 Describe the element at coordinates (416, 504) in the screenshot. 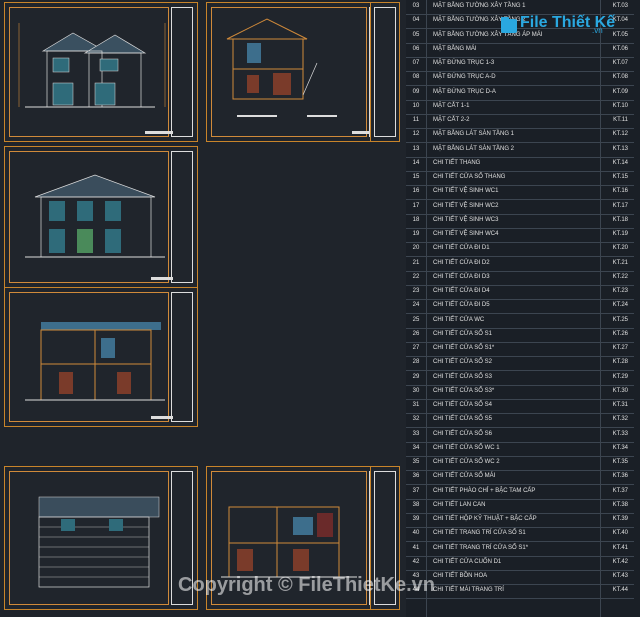

I see `row-number: 38` at that location.